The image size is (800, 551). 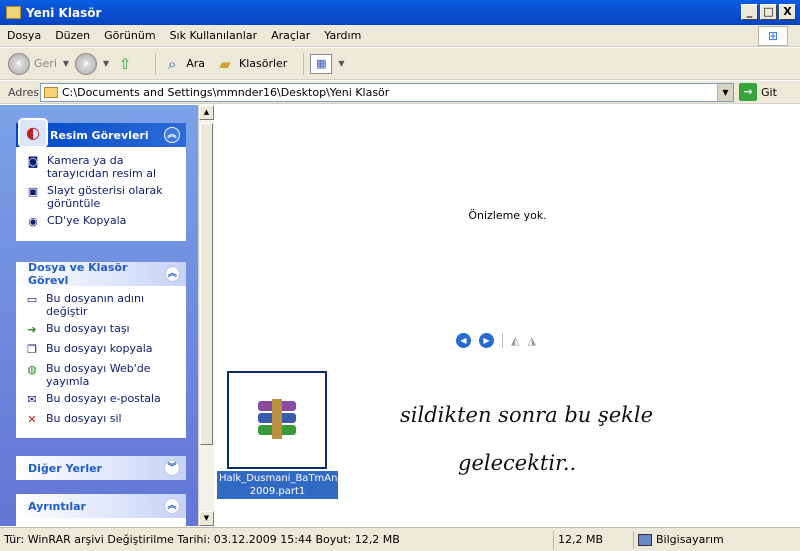 I want to click on menu-favorites: Sık Kullanılanlar, so click(x=214, y=35).